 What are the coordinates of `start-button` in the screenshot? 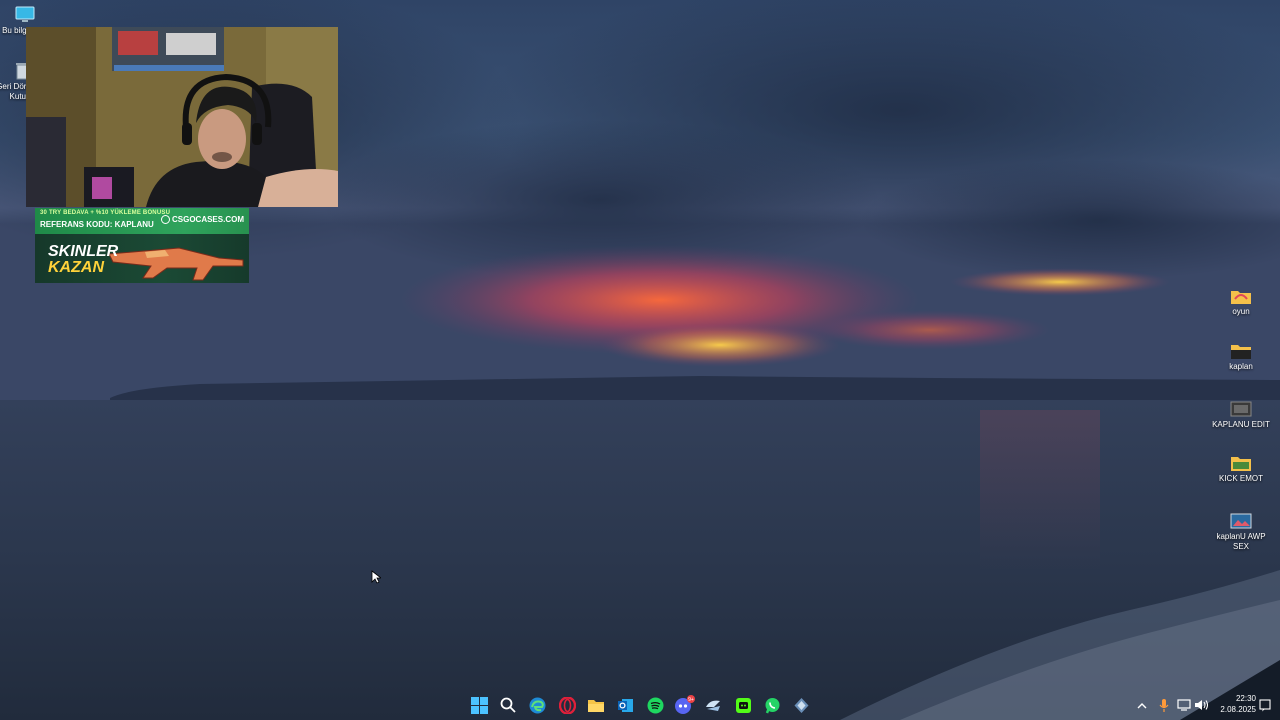 It's located at (479, 705).